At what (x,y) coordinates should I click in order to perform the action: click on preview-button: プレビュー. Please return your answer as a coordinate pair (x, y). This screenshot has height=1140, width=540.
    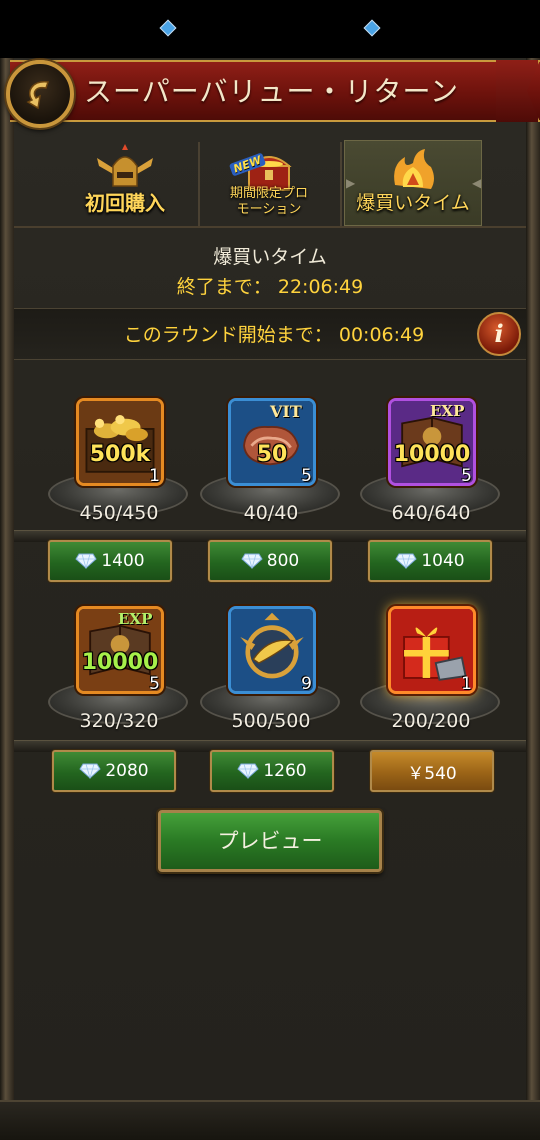
    Looking at the image, I should click on (270, 841).